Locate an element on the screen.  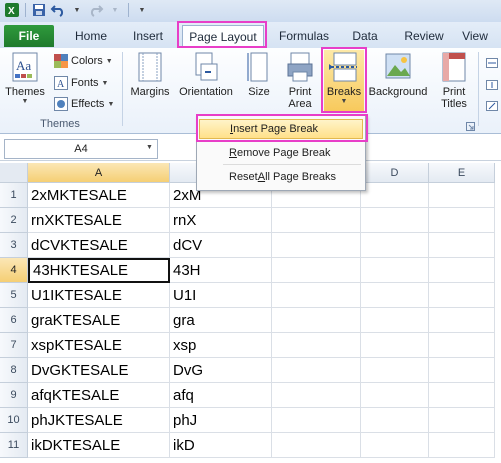
height-icon is located at coordinates (492, 85).